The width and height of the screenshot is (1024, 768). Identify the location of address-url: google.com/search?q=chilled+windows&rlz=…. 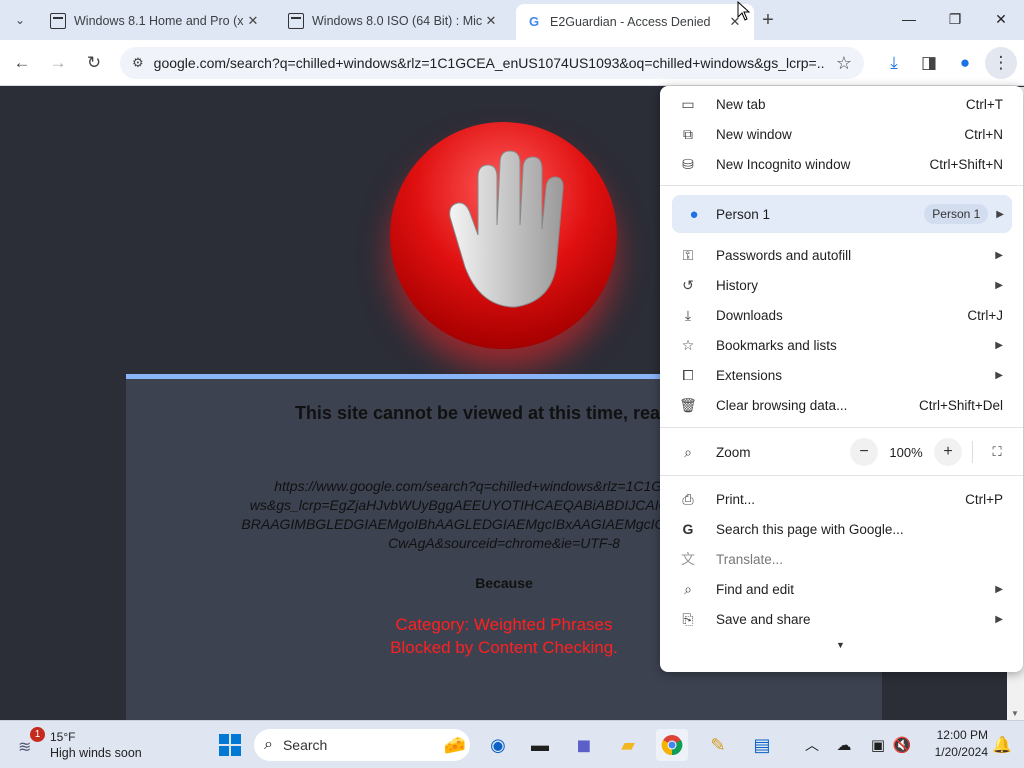
(489, 63).